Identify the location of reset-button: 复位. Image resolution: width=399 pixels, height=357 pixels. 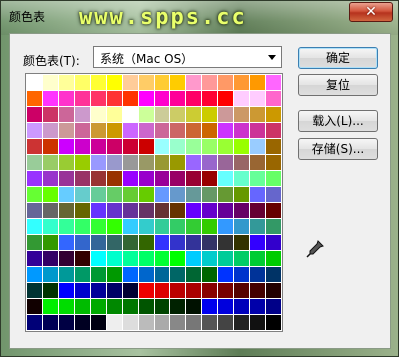
(338, 85).